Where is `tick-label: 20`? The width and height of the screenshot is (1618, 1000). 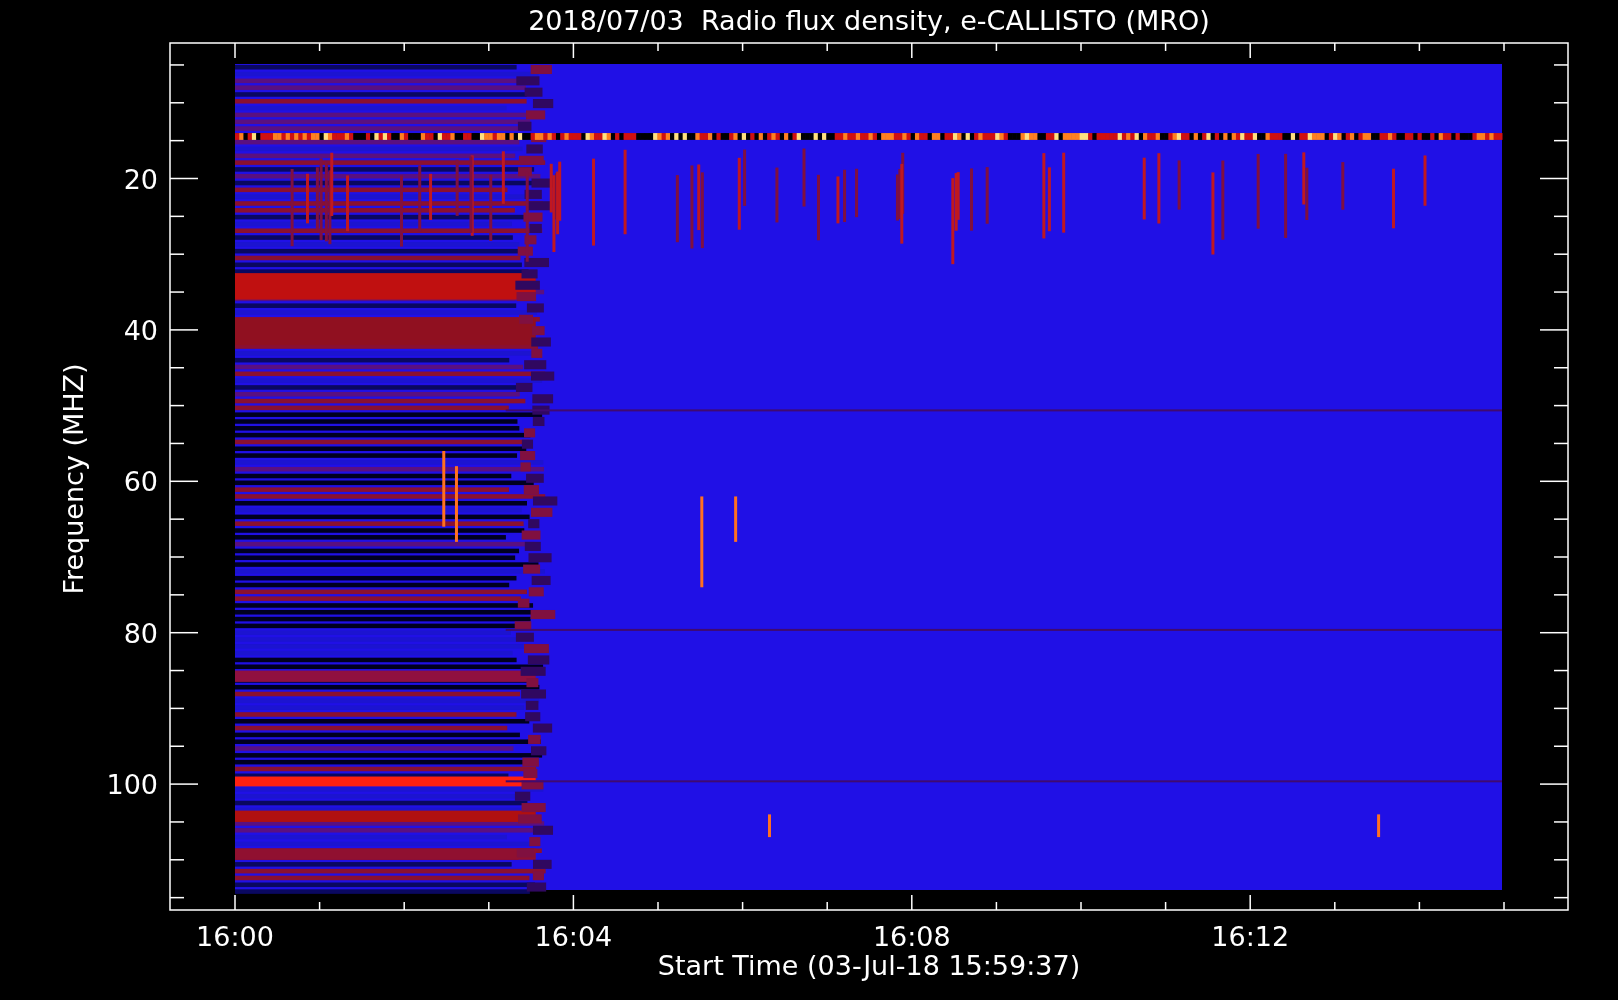
tick-label: 20 is located at coordinates (140, 179).